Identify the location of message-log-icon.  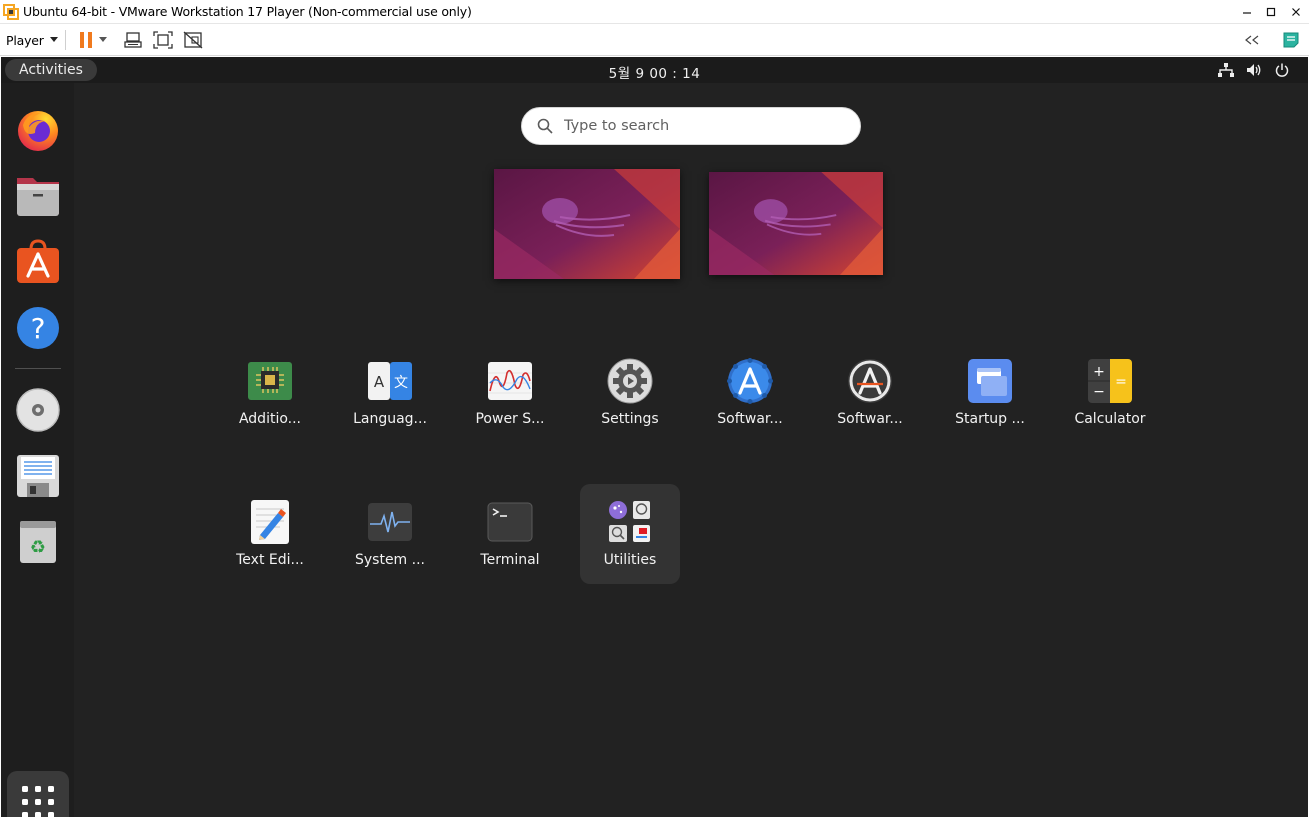
(1291, 40).